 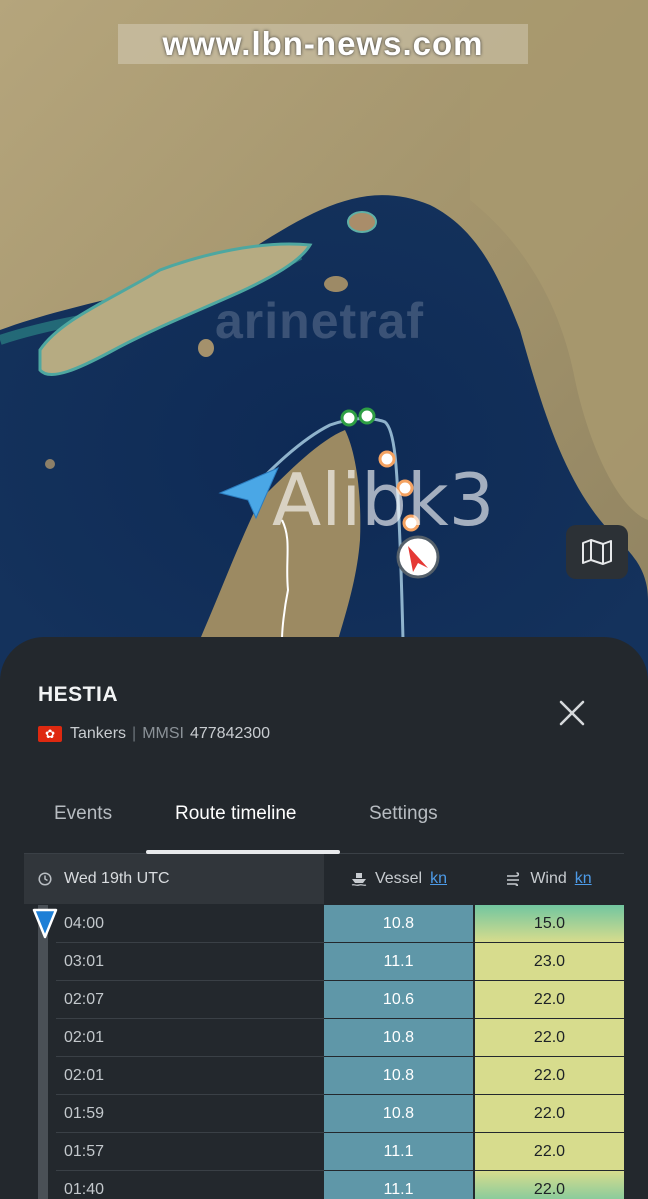 What do you see at coordinates (513, 879) in the screenshot?
I see `wind-icon` at bounding box center [513, 879].